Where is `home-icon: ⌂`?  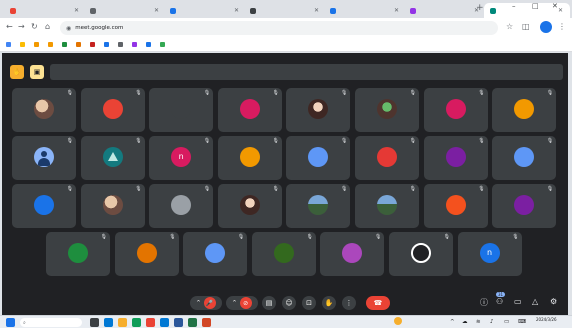
home-icon: ⌂ is located at coordinates (47, 26).